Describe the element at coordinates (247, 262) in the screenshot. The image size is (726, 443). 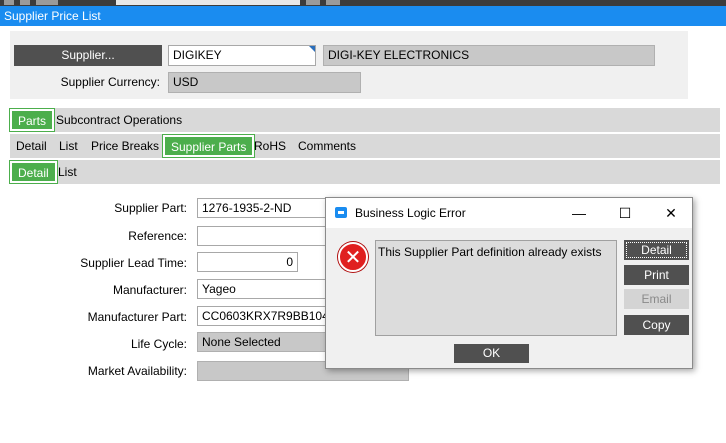
I see `lead-time-field: 0` at that location.